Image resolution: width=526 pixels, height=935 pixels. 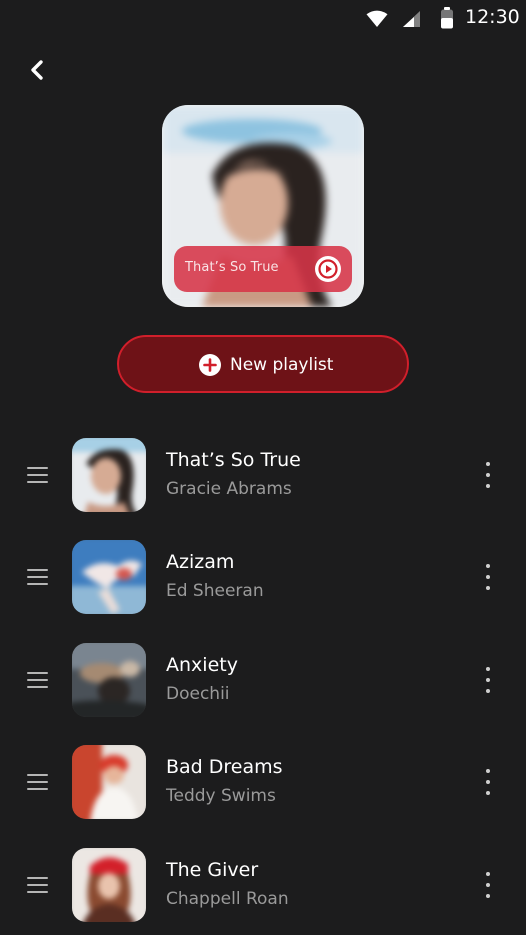 I want to click on song-row: Bad Dreams Teddy Swims, so click(x=263, y=781).